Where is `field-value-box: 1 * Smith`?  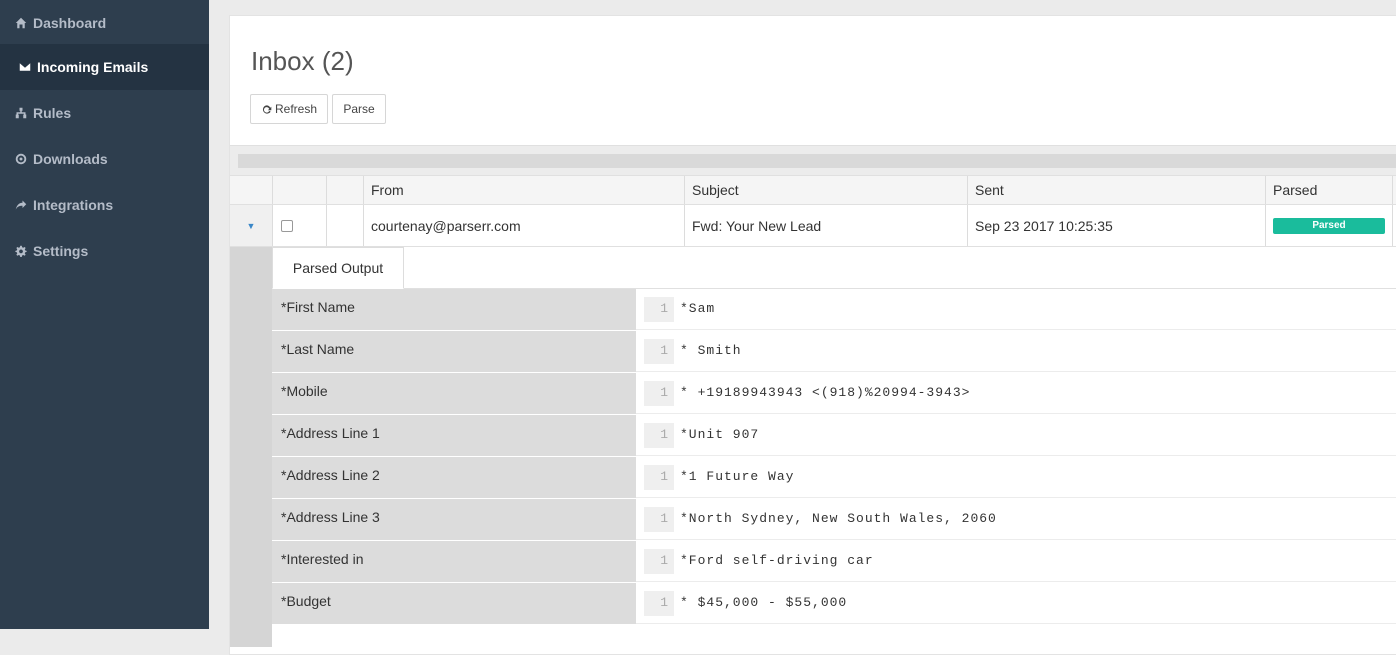
field-value-box: 1 * Smith is located at coordinates (1016, 351).